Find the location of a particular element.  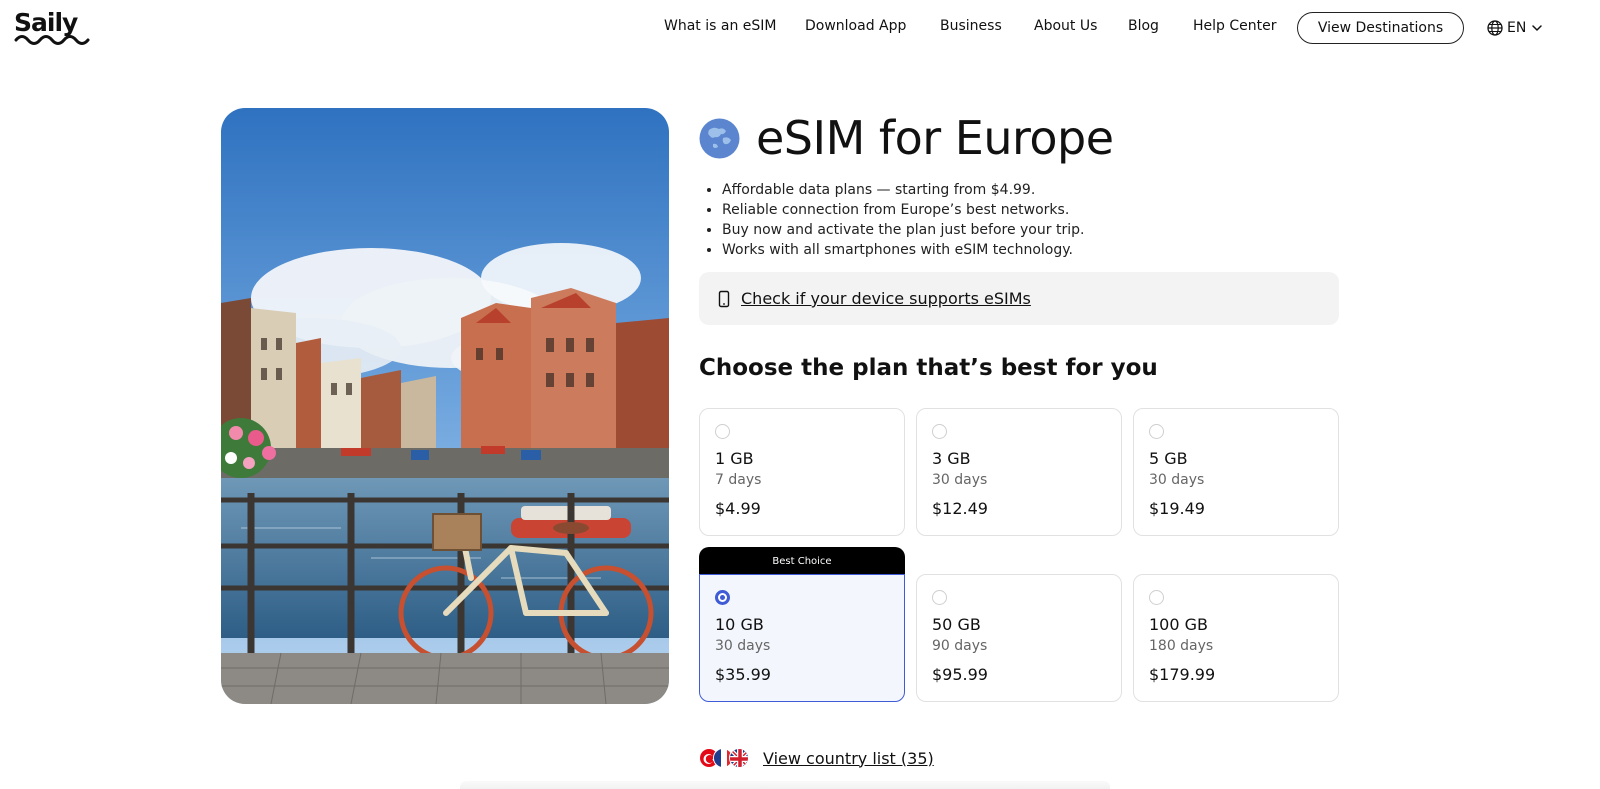

saily-logo: Saily is located at coordinates (53, 28).